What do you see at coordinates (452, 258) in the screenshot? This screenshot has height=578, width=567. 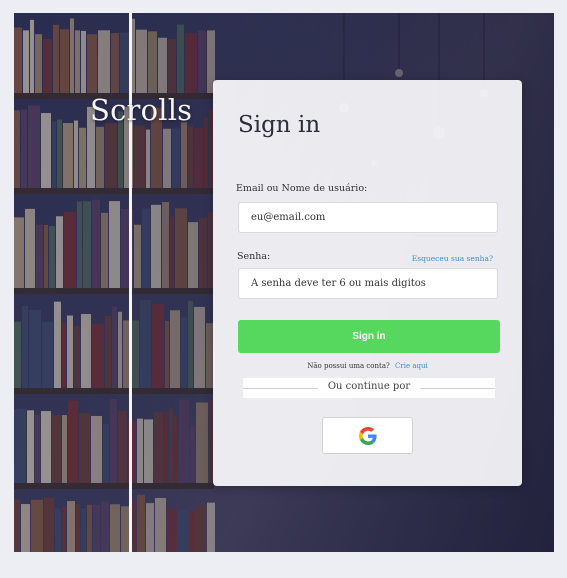 I see `forgot-password-link: Esqueceu sua senha?` at bounding box center [452, 258].